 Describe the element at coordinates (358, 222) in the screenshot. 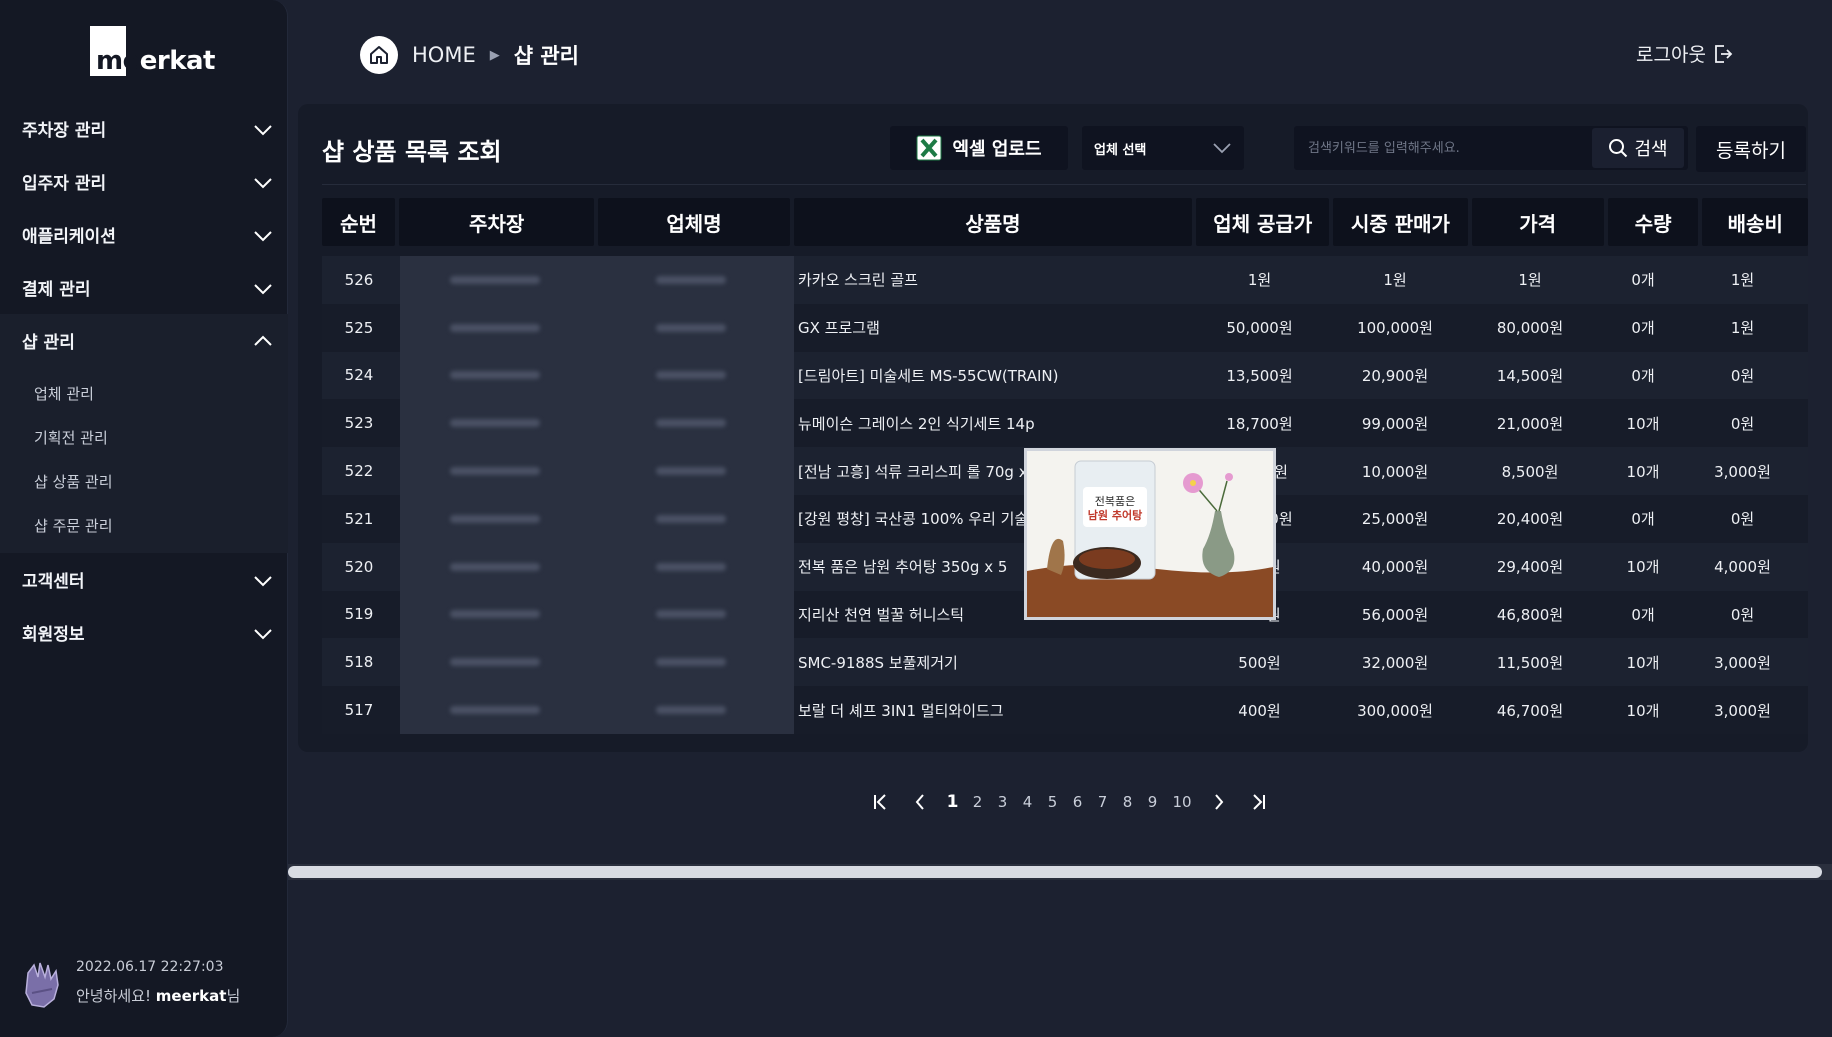

I see `column-header: 순번` at that location.